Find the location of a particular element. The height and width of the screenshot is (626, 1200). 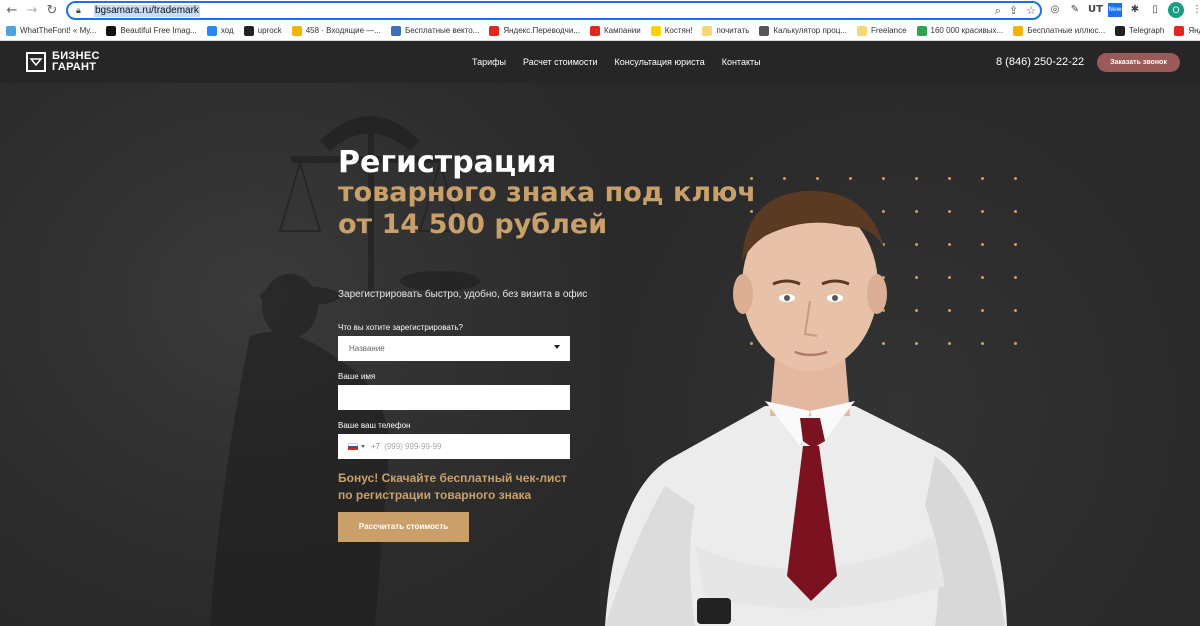

lock-icon: 🔒︎ is located at coordinates (78, 10).